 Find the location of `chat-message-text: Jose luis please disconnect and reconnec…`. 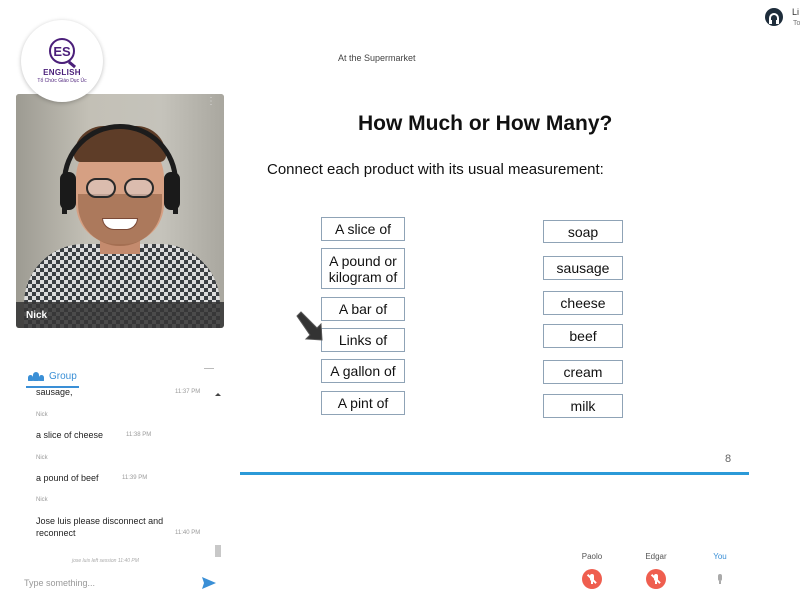

chat-message-text: Jose luis please disconnect and reconnec… is located at coordinates (100, 527).